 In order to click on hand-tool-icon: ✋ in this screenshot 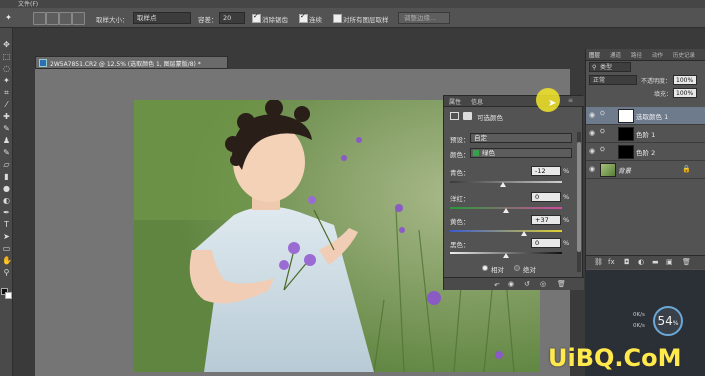, I will do `click(7, 260)`.